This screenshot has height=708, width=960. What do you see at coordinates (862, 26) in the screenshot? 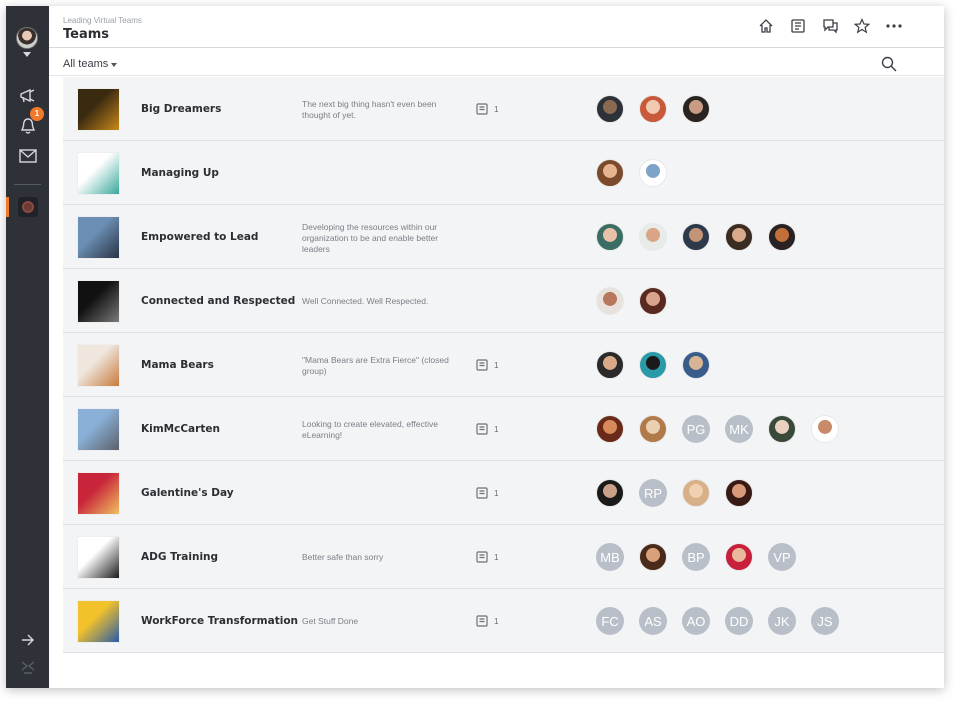
I see `star-icon` at bounding box center [862, 26].